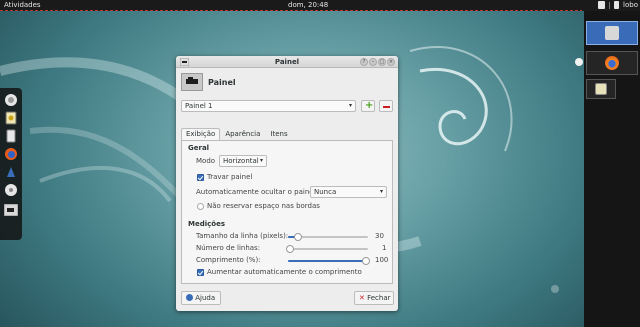  I want to click on help-button: Ajuda, so click(201, 298).